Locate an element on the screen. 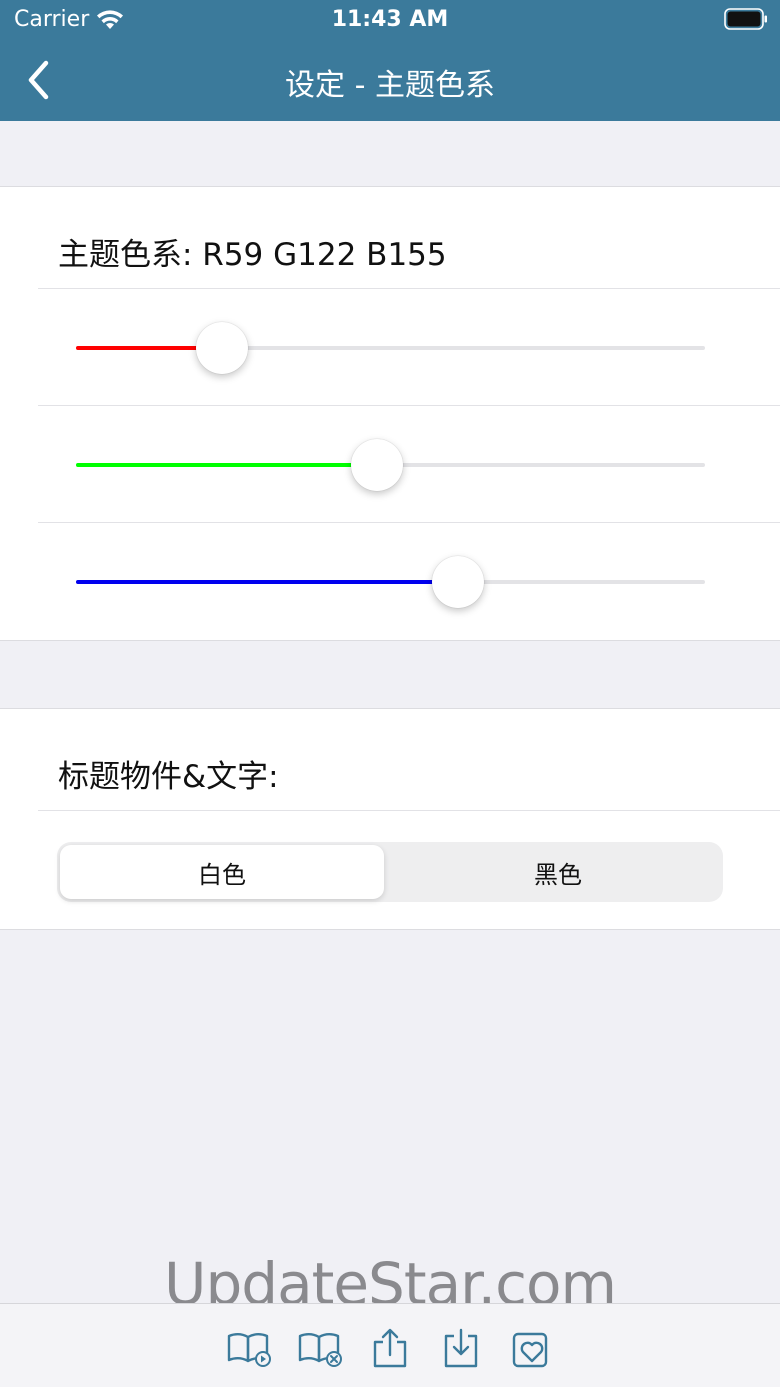 The height and width of the screenshot is (1387, 780). title-text-label: 标题物件&文字: is located at coordinates (168, 777).